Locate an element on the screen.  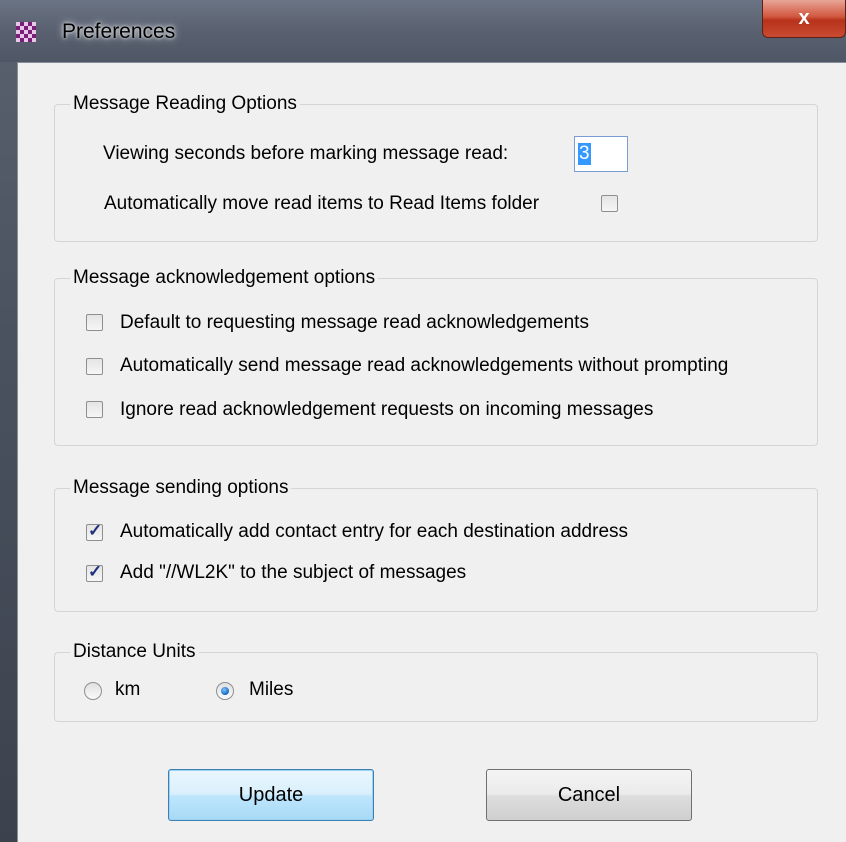
miles-label: Miles is located at coordinates (271, 689).